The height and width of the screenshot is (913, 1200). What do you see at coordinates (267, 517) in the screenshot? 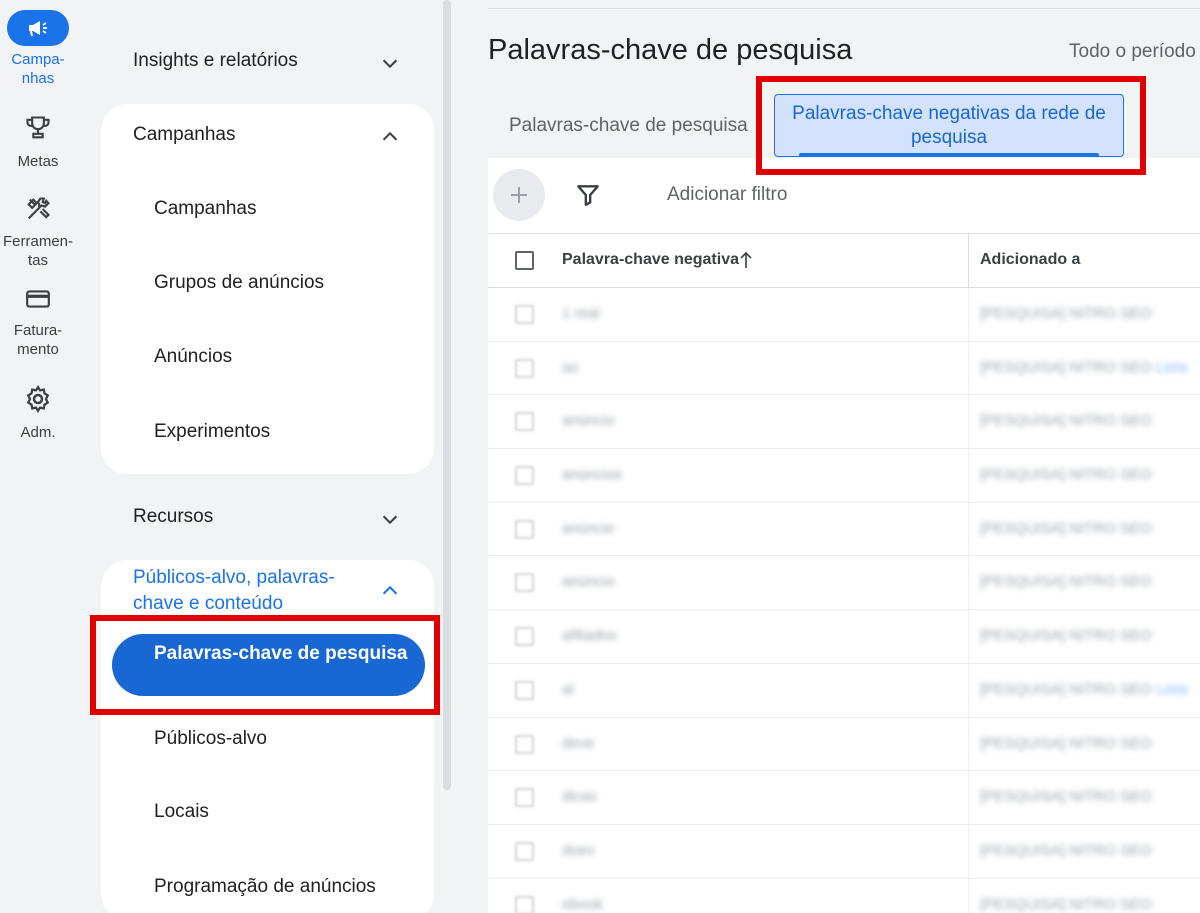
I see `nav-section-recursos: Recursos` at bounding box center [267, 517].